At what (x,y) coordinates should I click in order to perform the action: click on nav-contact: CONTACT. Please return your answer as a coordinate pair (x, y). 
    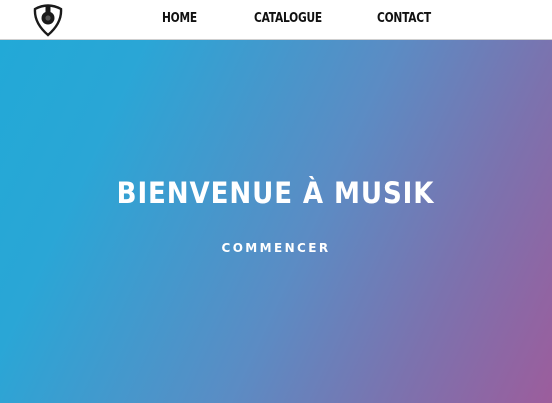
    Looking at the image, I should click on (404, 20).